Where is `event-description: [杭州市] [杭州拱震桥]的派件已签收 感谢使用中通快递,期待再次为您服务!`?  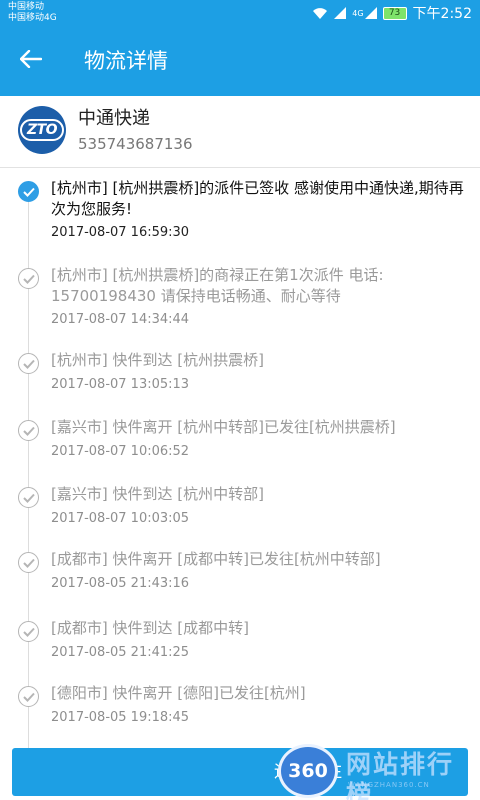 event-description: [杭州市] [杭州拱震桥]的派件已签收 感谢使用中通快递,期待再次为您服务! is located at coordinates (257, 198).